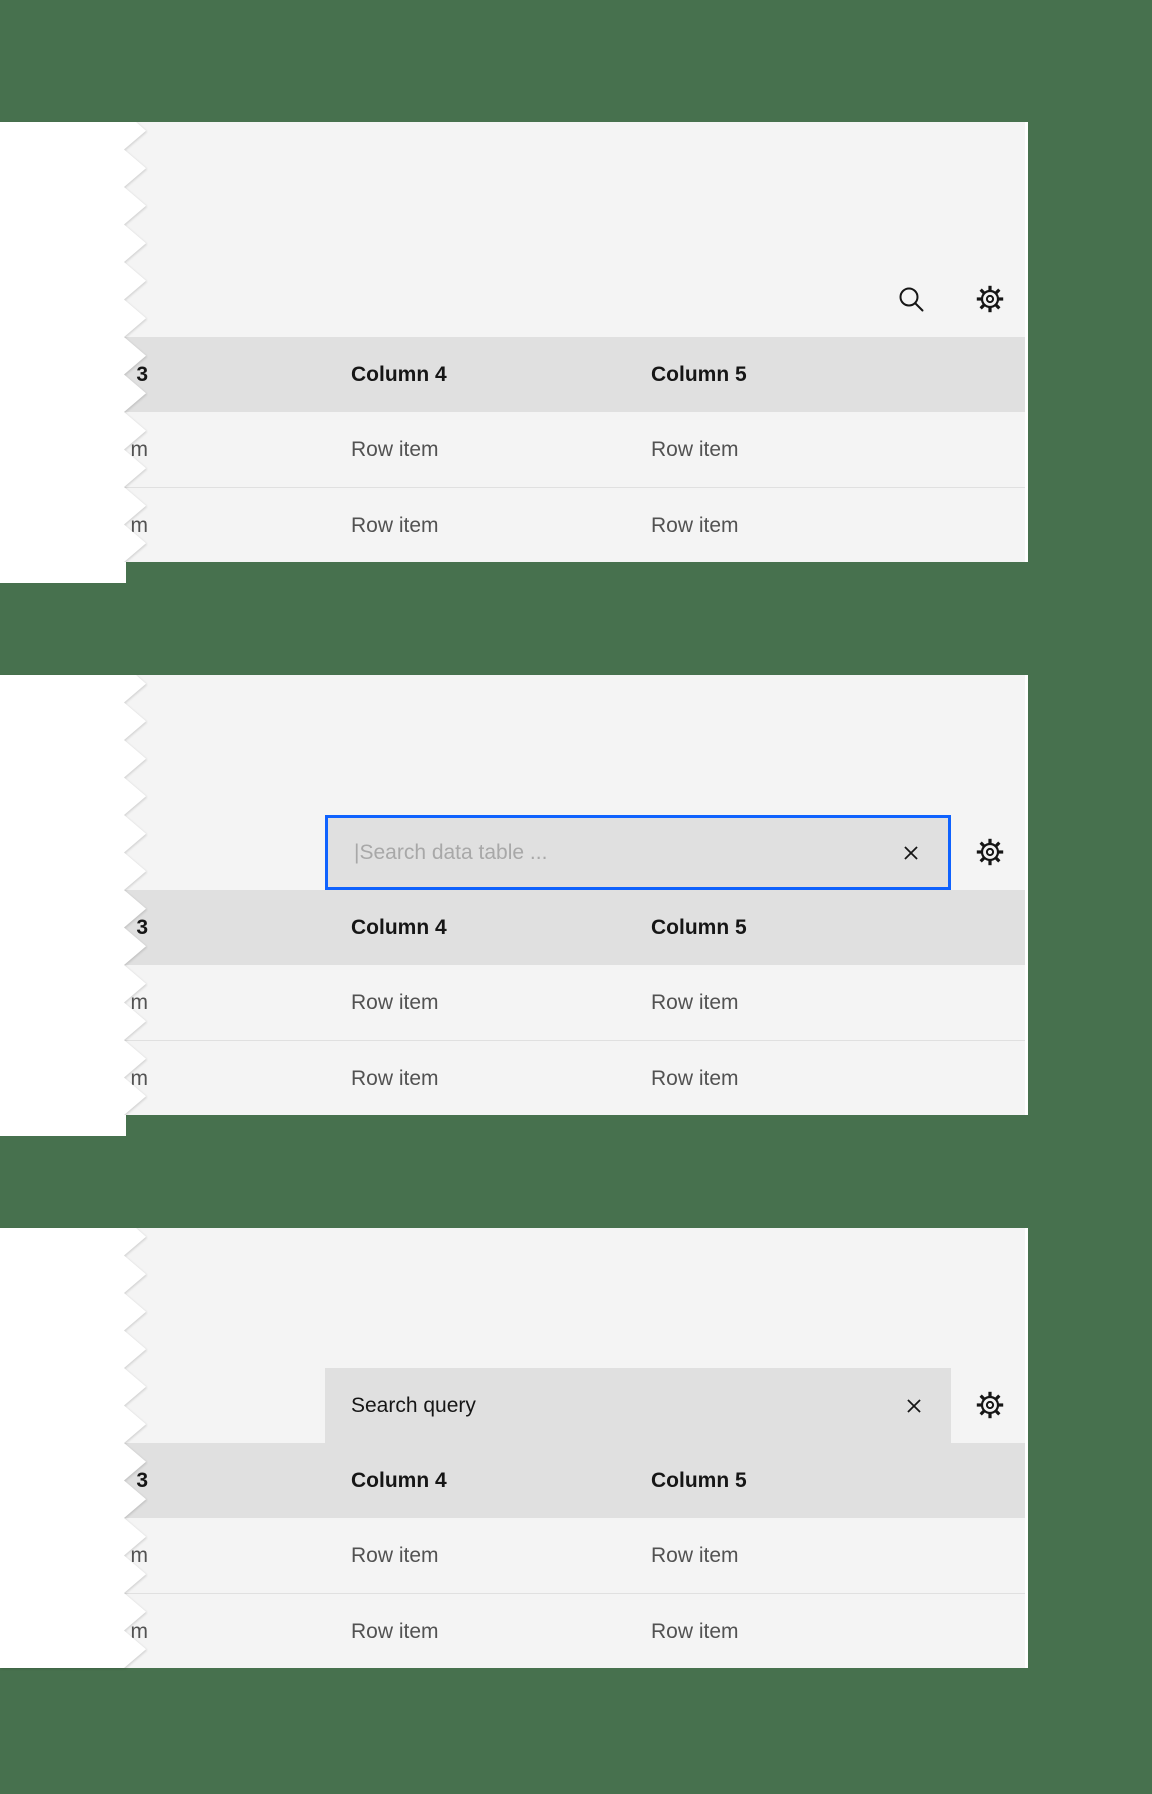  I want to click on search-icon, so click(911, 299).